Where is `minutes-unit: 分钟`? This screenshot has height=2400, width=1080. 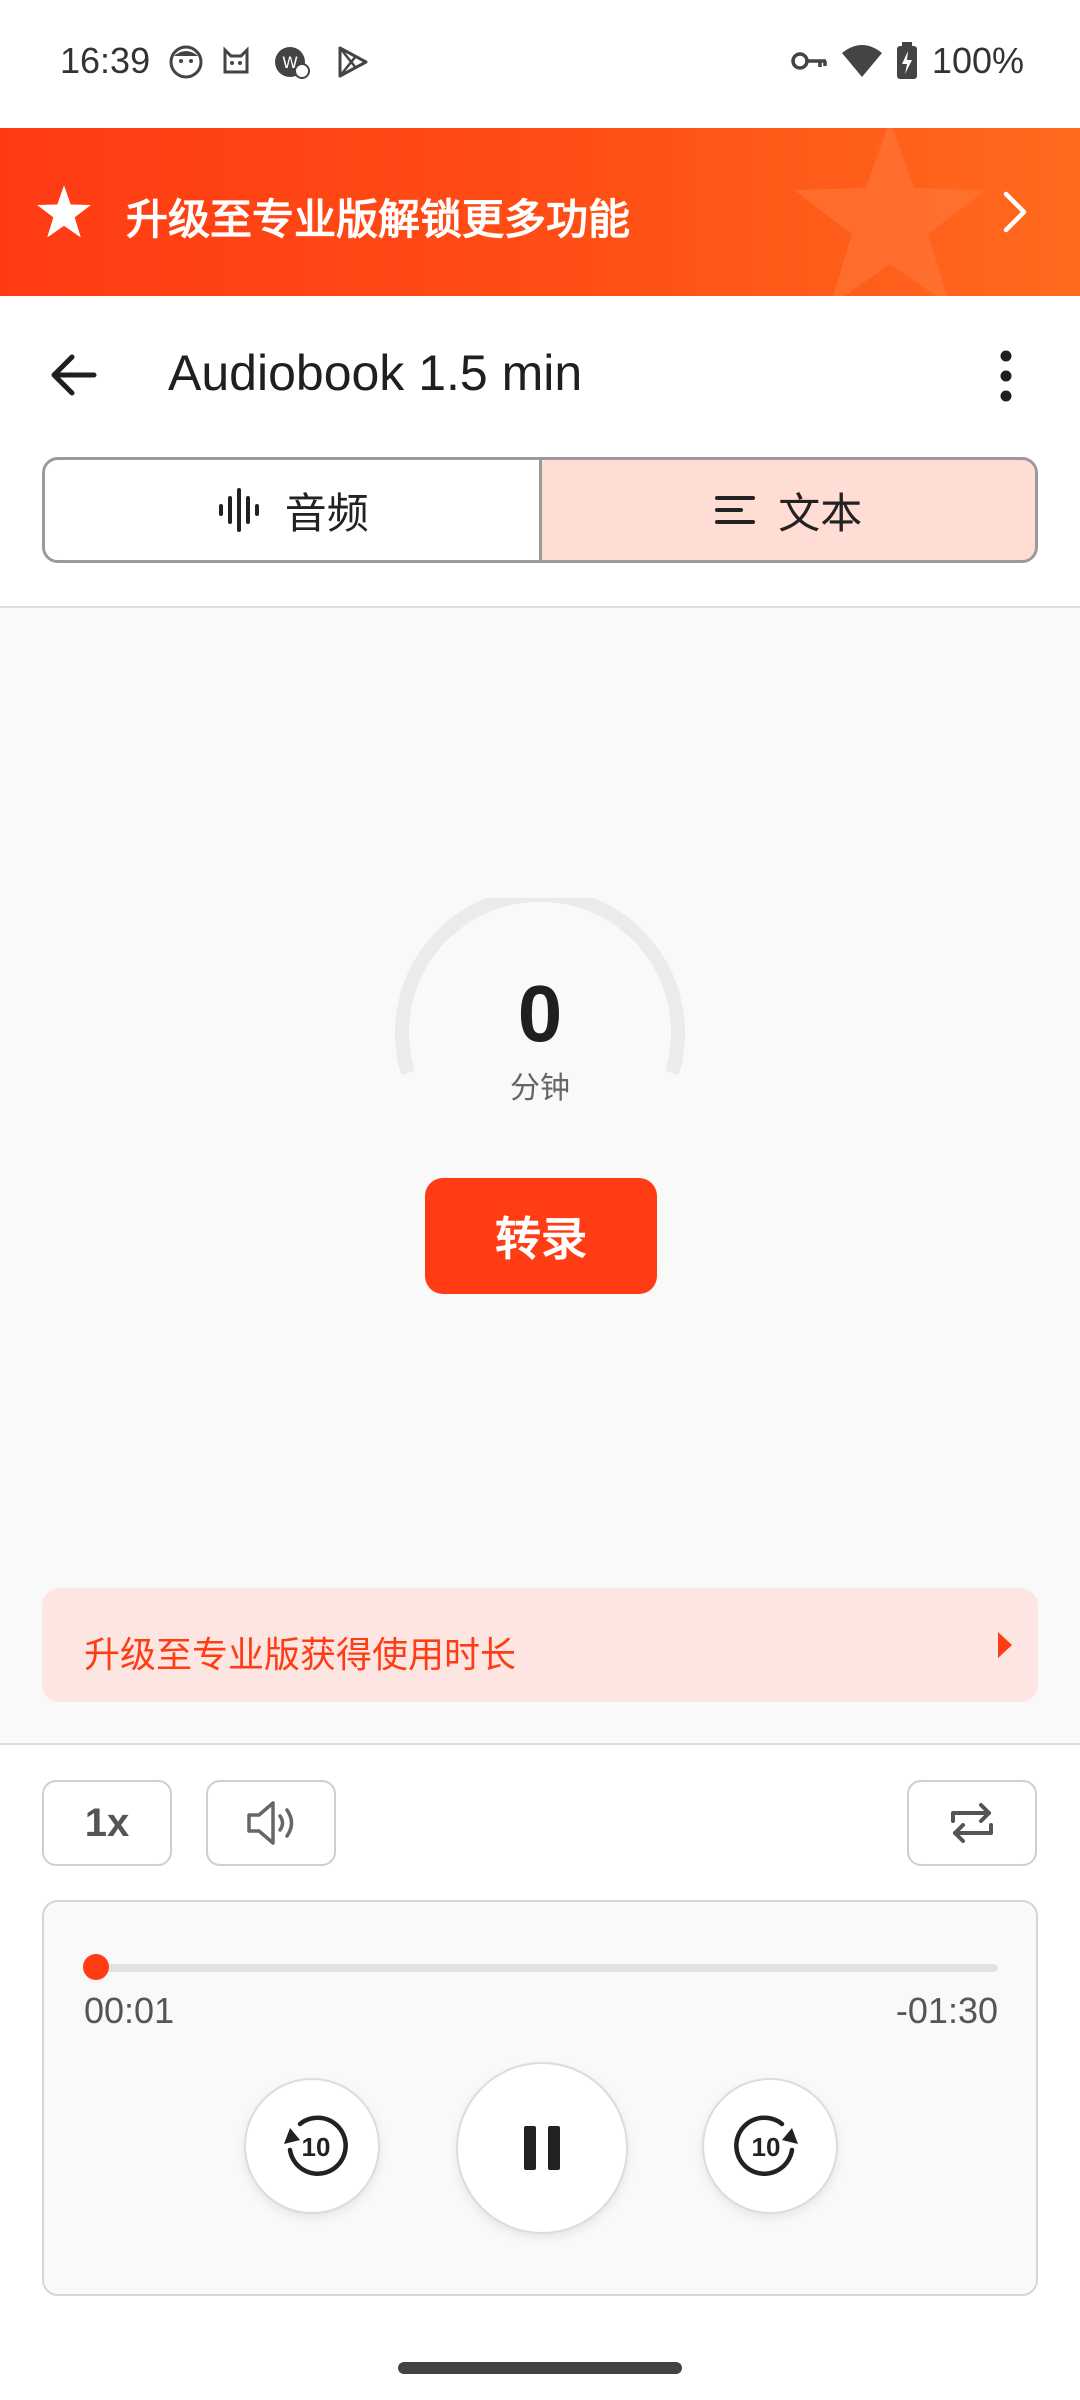
minutes-unit: 分钟 is located at coordinates (540, 1088).